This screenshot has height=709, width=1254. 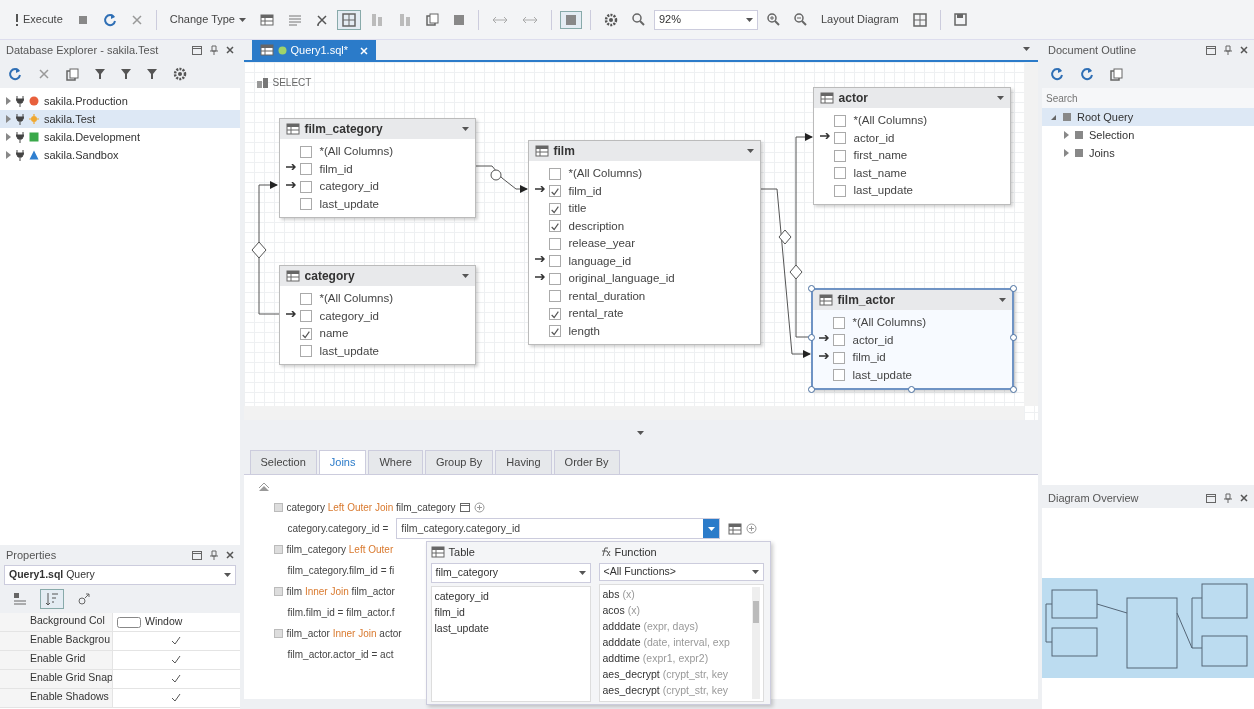 I want to click on column-name: rental_duration, so click(x=607, y=296).